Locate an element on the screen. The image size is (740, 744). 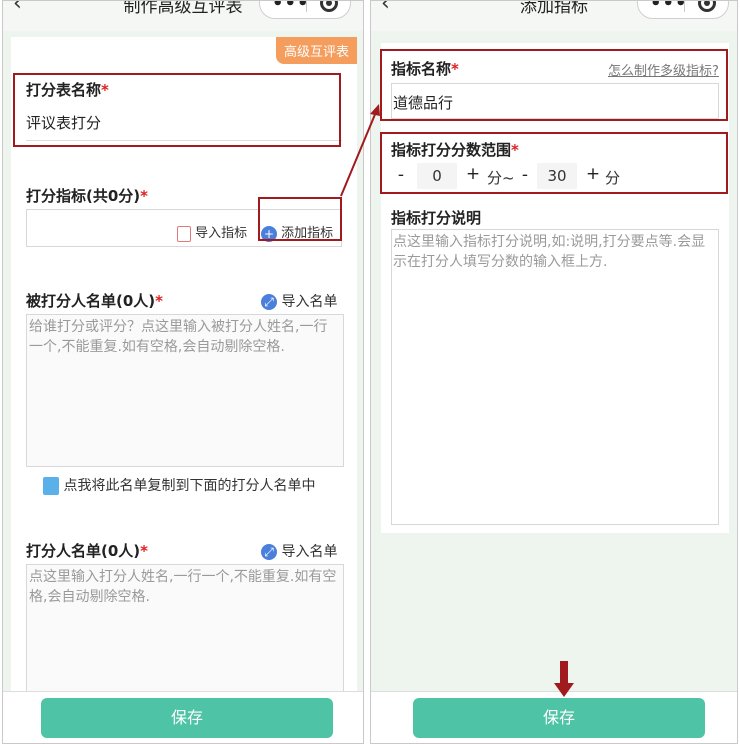
nav-bar: ‹ 制作高级互评表 ••• is located at coordinates (183, 16).